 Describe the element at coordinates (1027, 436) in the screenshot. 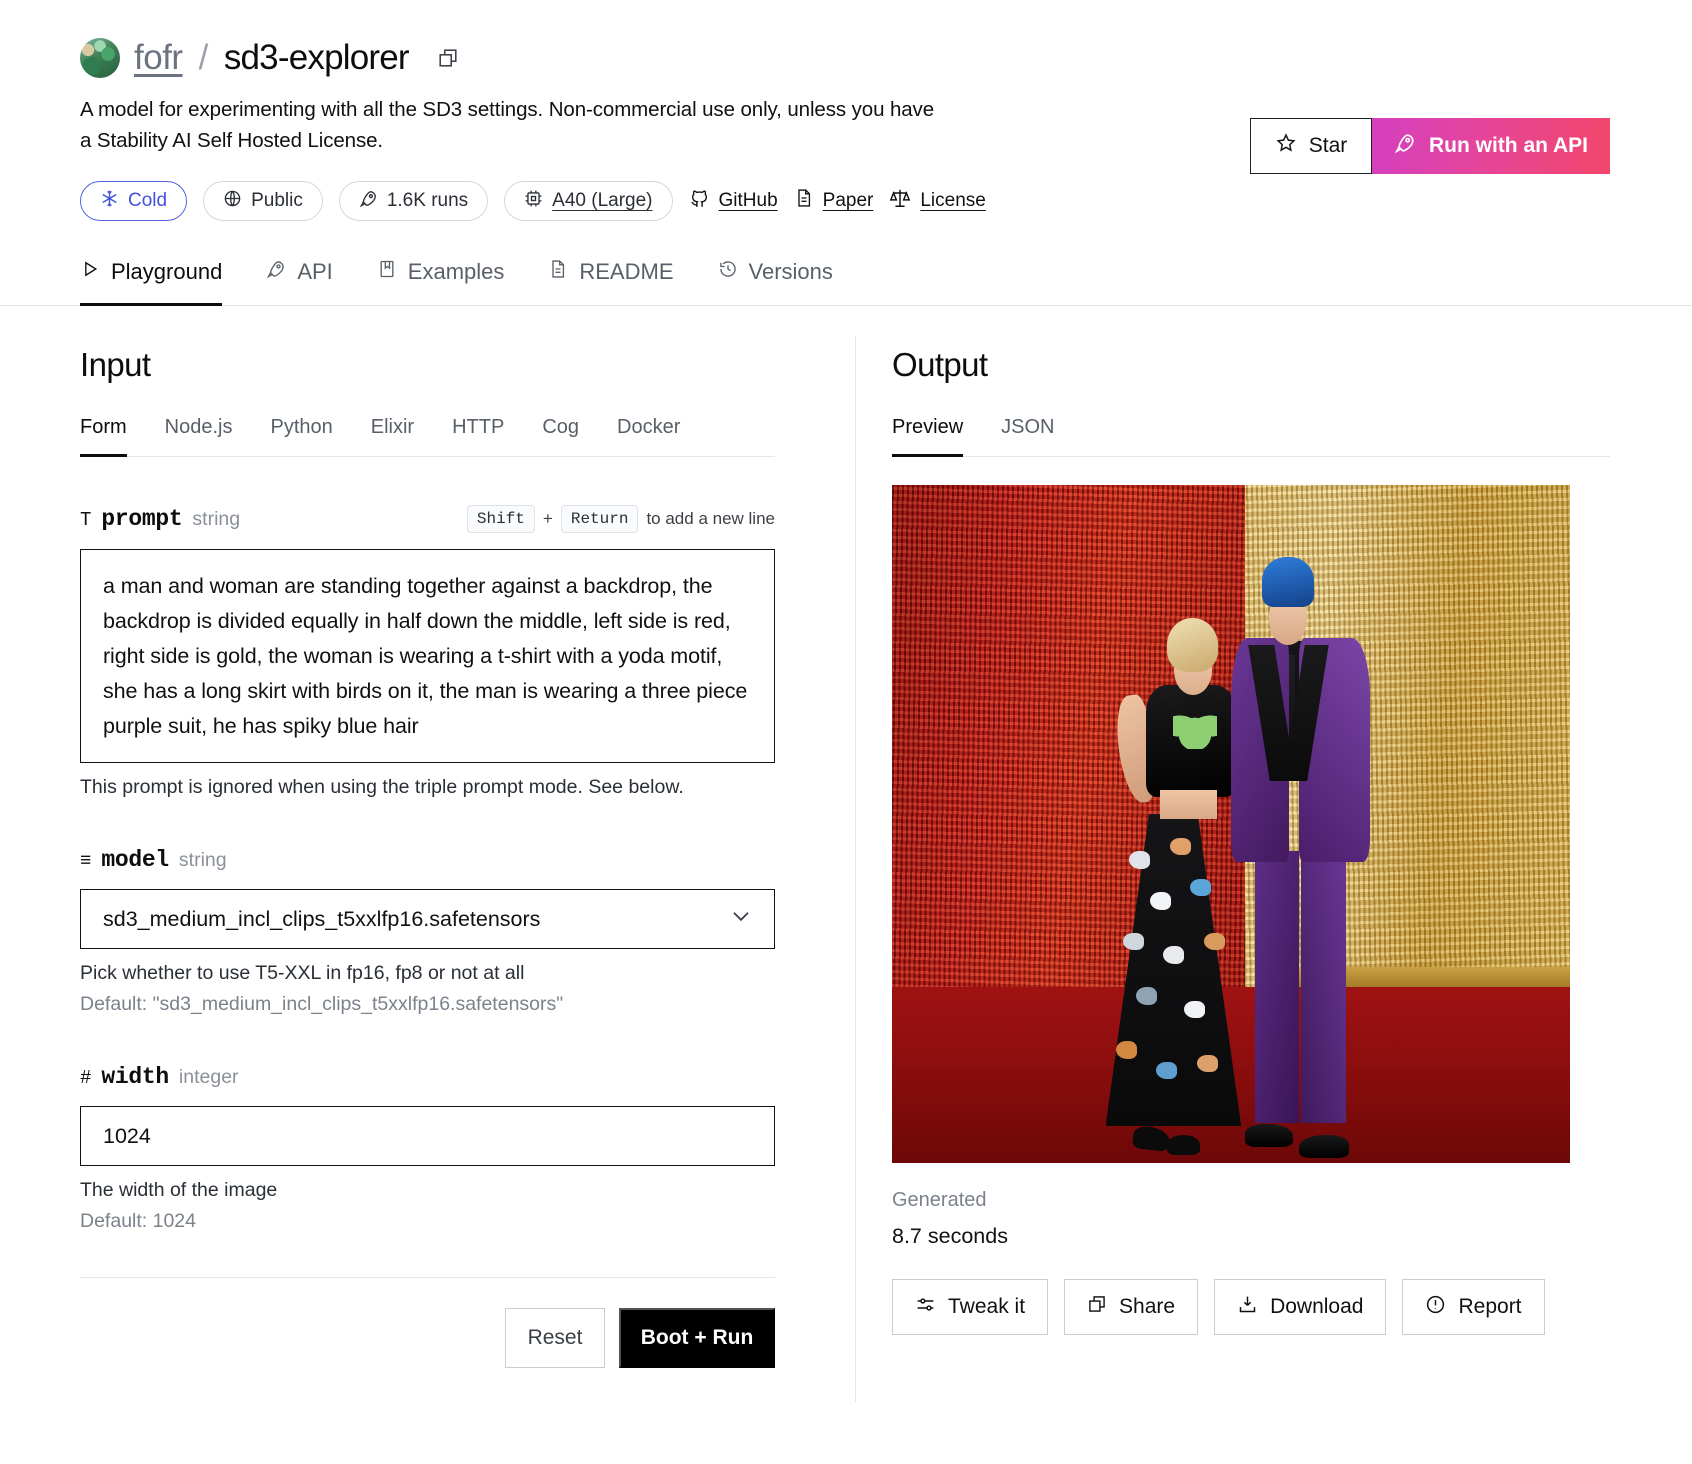

I see `output-tab-json: JSON` at that location.